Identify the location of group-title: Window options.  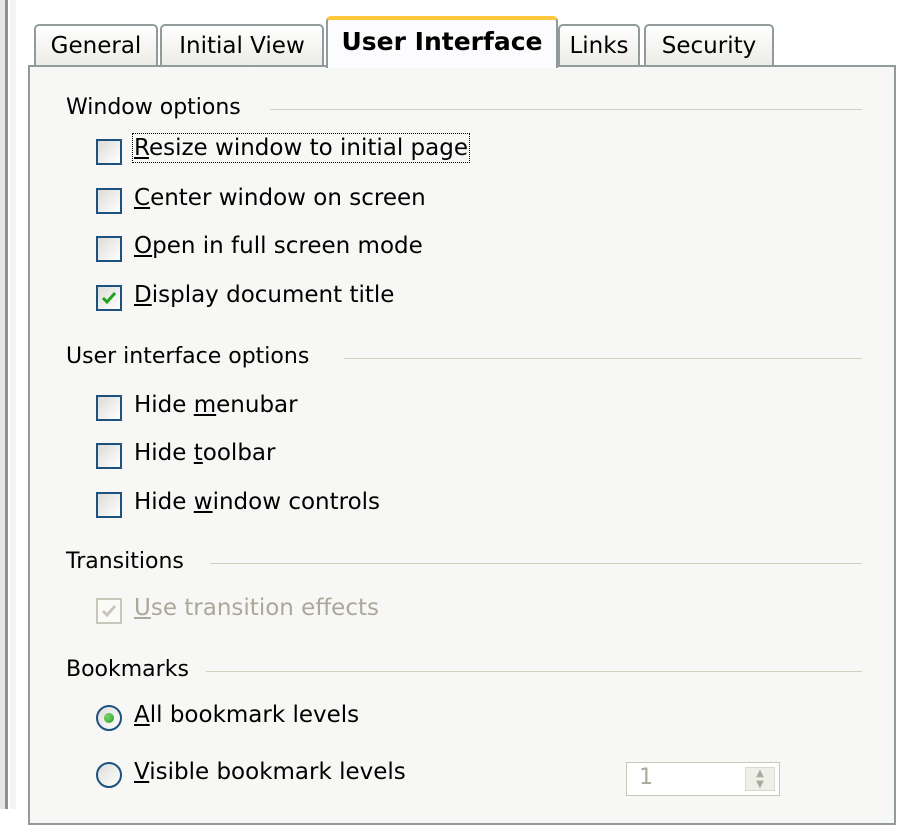
(153, 107).